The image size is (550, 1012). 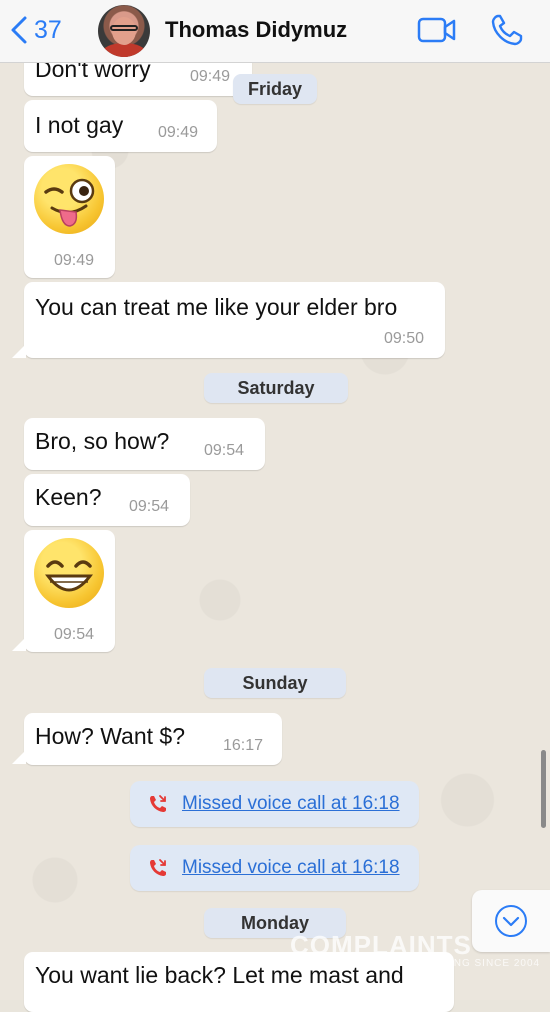 I want to click on watermark-logo: COMPLAINTS, so click(x=381, y=945).